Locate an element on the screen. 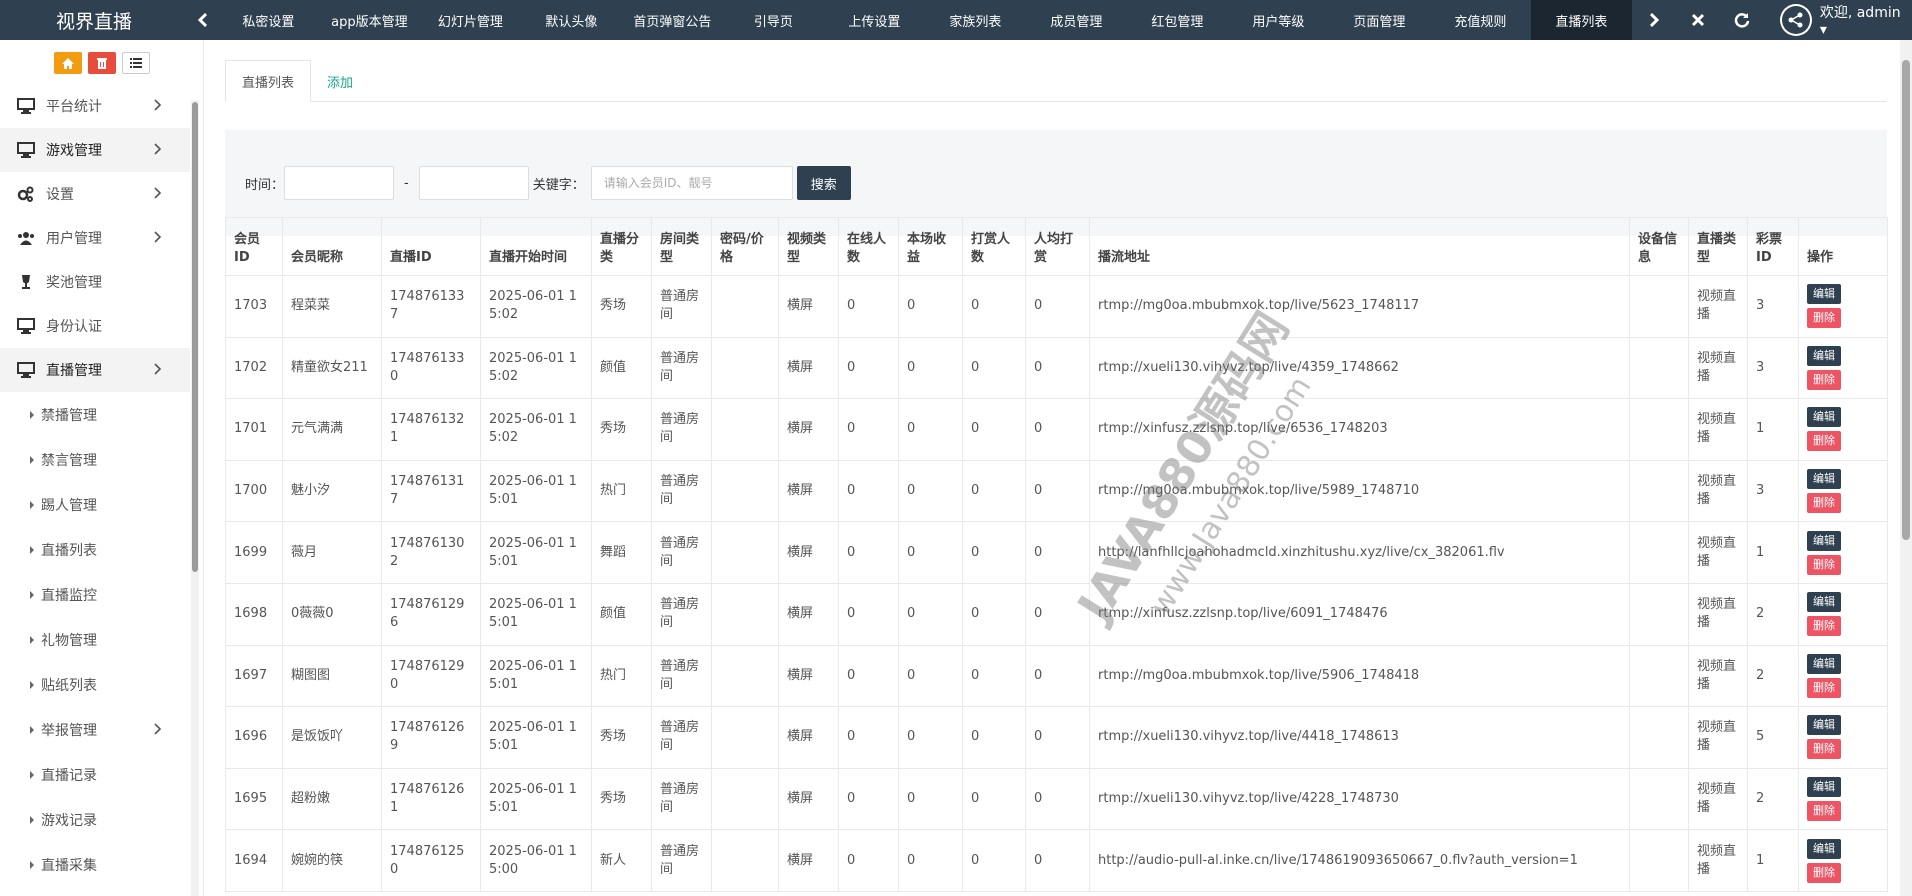 The image size is (1912, 896). sidebar-item-3: 用户管理 is located at coordinates (95, 238).